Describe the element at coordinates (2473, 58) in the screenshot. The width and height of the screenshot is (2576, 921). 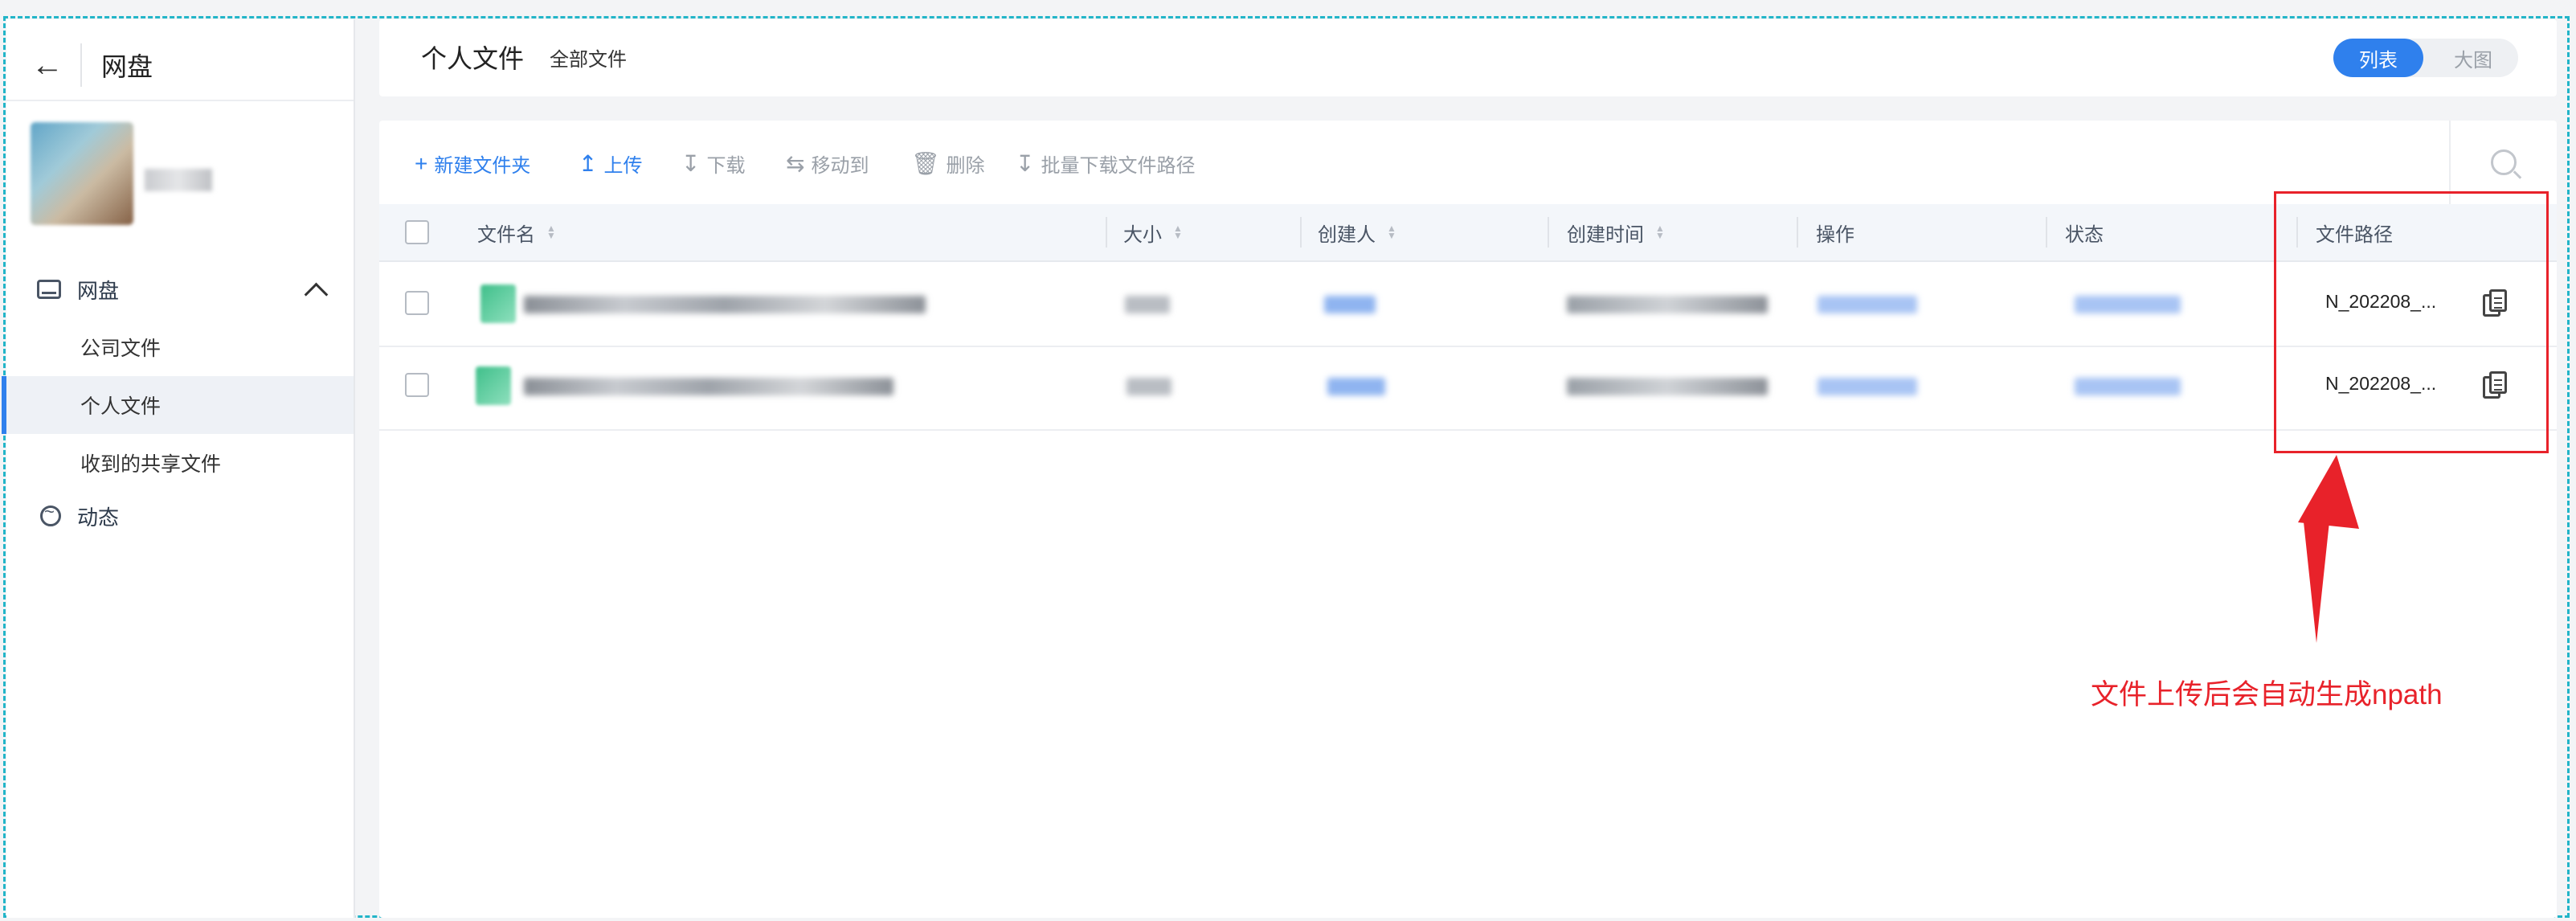
I see `grid-view-button: 大图` at that location.